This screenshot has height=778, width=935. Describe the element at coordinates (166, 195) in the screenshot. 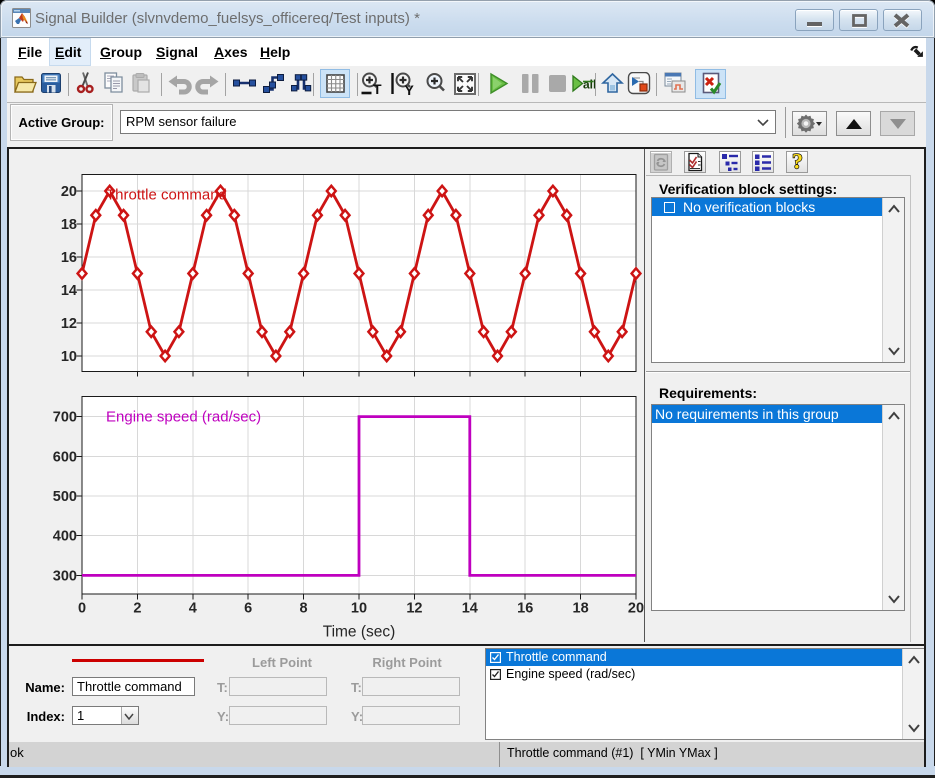

I see `svg-text: Throttle command` at that location.